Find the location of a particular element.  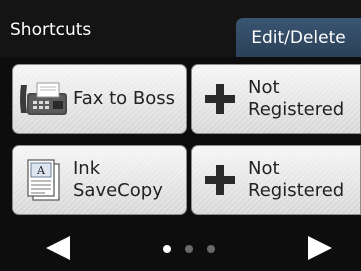

shortcut-tile-ink-savecopy: A Ink SaveCopy is located at coordinates (99, 180).